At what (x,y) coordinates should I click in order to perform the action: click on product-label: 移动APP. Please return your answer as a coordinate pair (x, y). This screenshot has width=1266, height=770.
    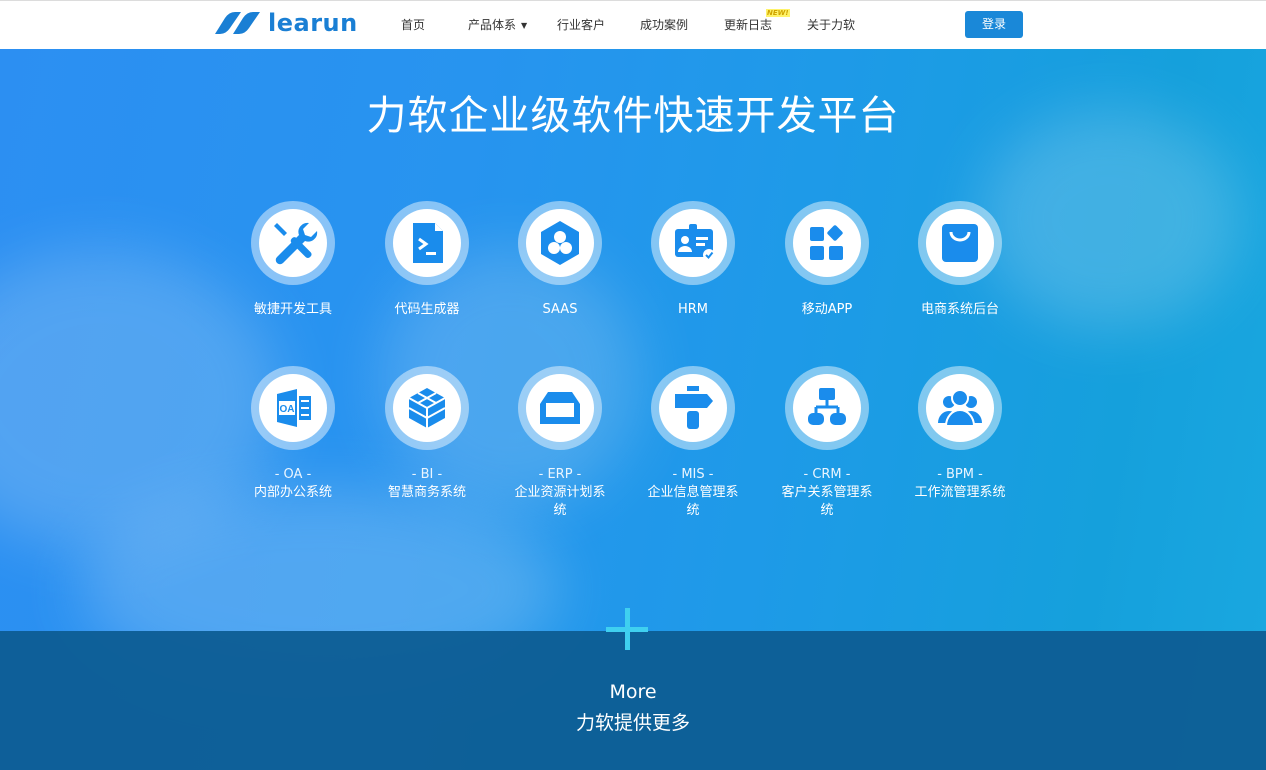
    Looking at the image, I should click on (827, 309).